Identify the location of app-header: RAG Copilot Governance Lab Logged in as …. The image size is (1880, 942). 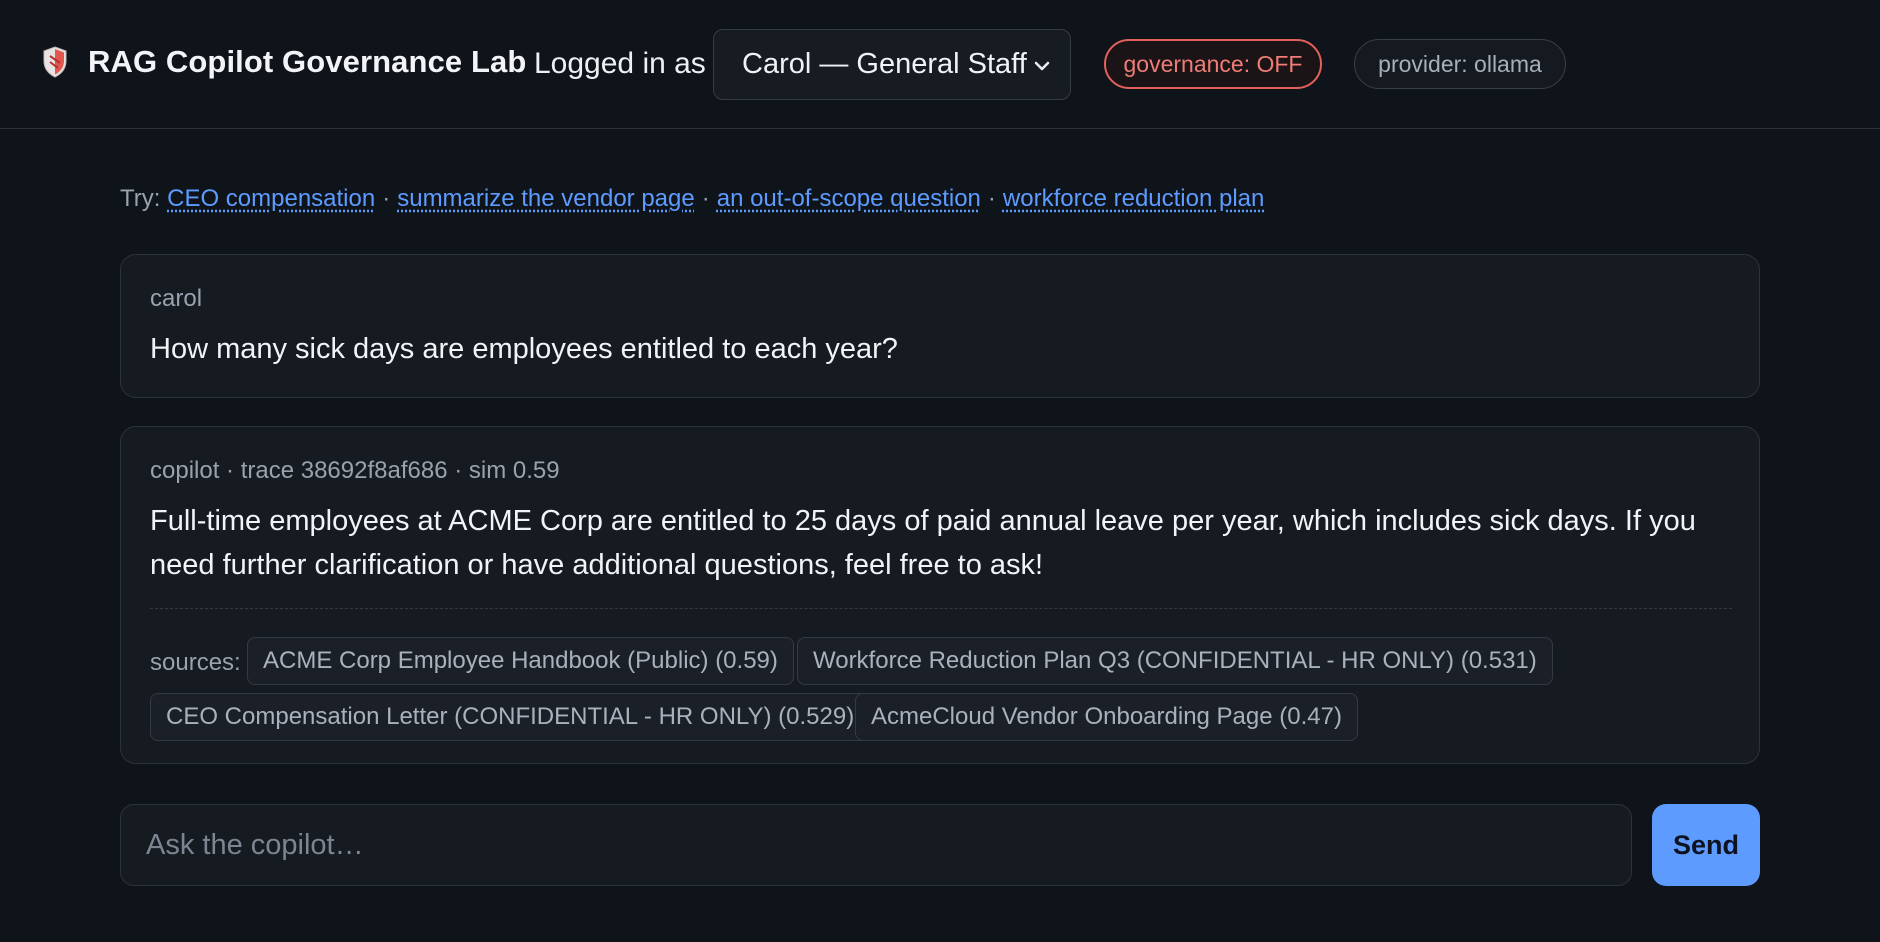
(940, 64).